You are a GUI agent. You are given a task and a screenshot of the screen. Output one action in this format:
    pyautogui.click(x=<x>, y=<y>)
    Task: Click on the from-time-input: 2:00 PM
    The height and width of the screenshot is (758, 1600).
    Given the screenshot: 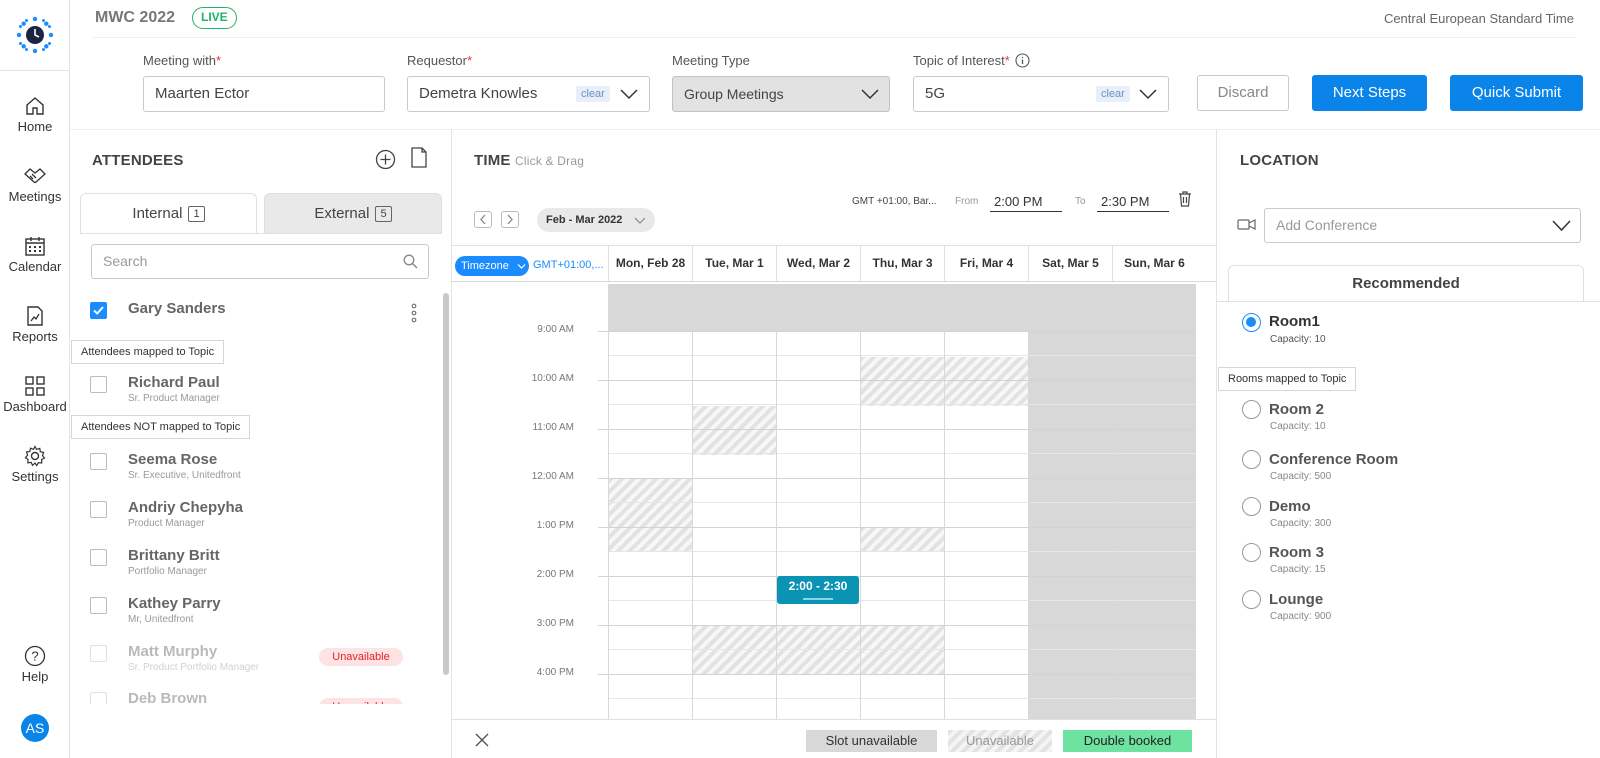 What is the action you would take?
    pyautogui.click(x=1026, y=203)
    